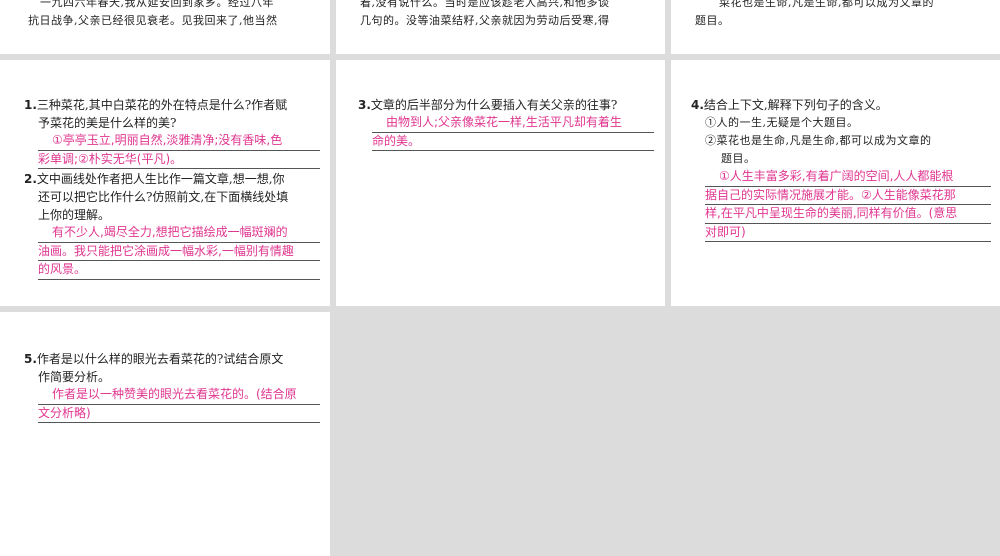 This screenshot has width=1000, height=556. Describe the element at coordinates (107, 123) in the screenshot. I see `question-text: 予菜花的美是什么样的美?` at that location.